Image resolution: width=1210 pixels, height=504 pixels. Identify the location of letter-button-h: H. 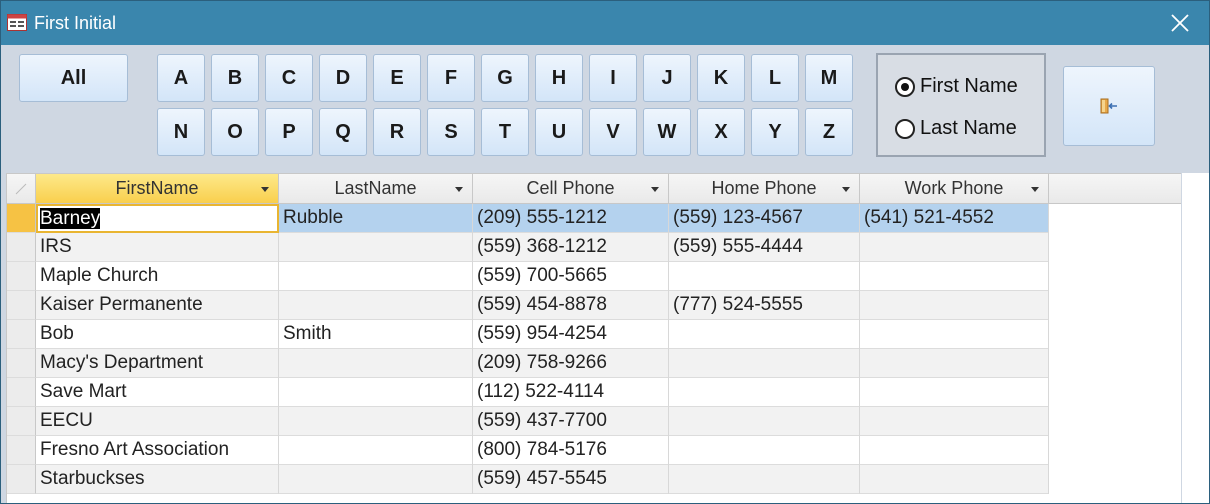
(559, 78).